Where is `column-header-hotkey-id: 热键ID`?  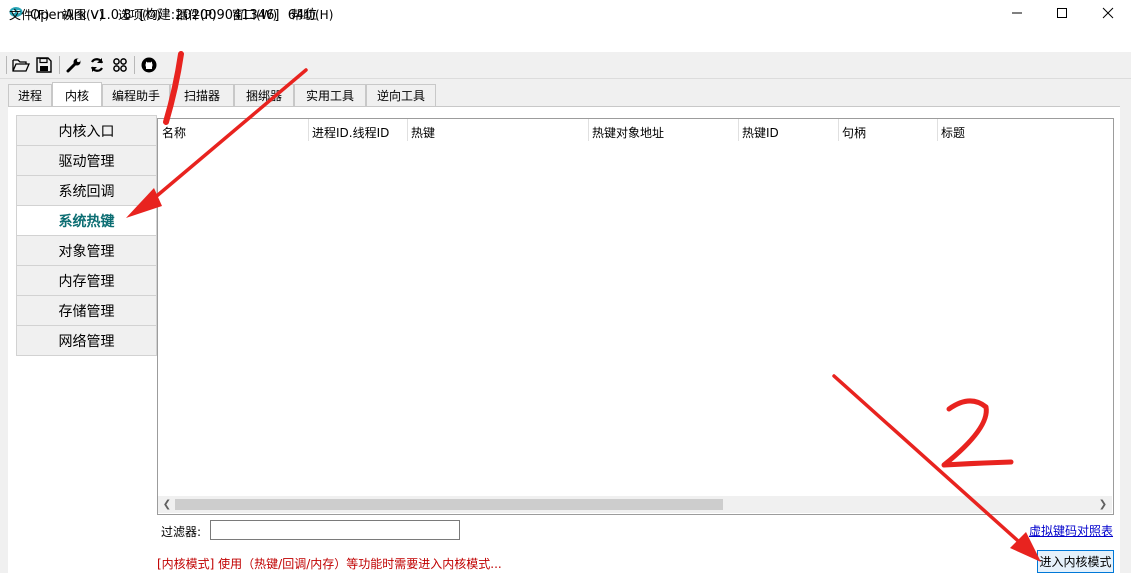
column-header-hotkey-id: 热键ID is located at coordinates (760, 132).